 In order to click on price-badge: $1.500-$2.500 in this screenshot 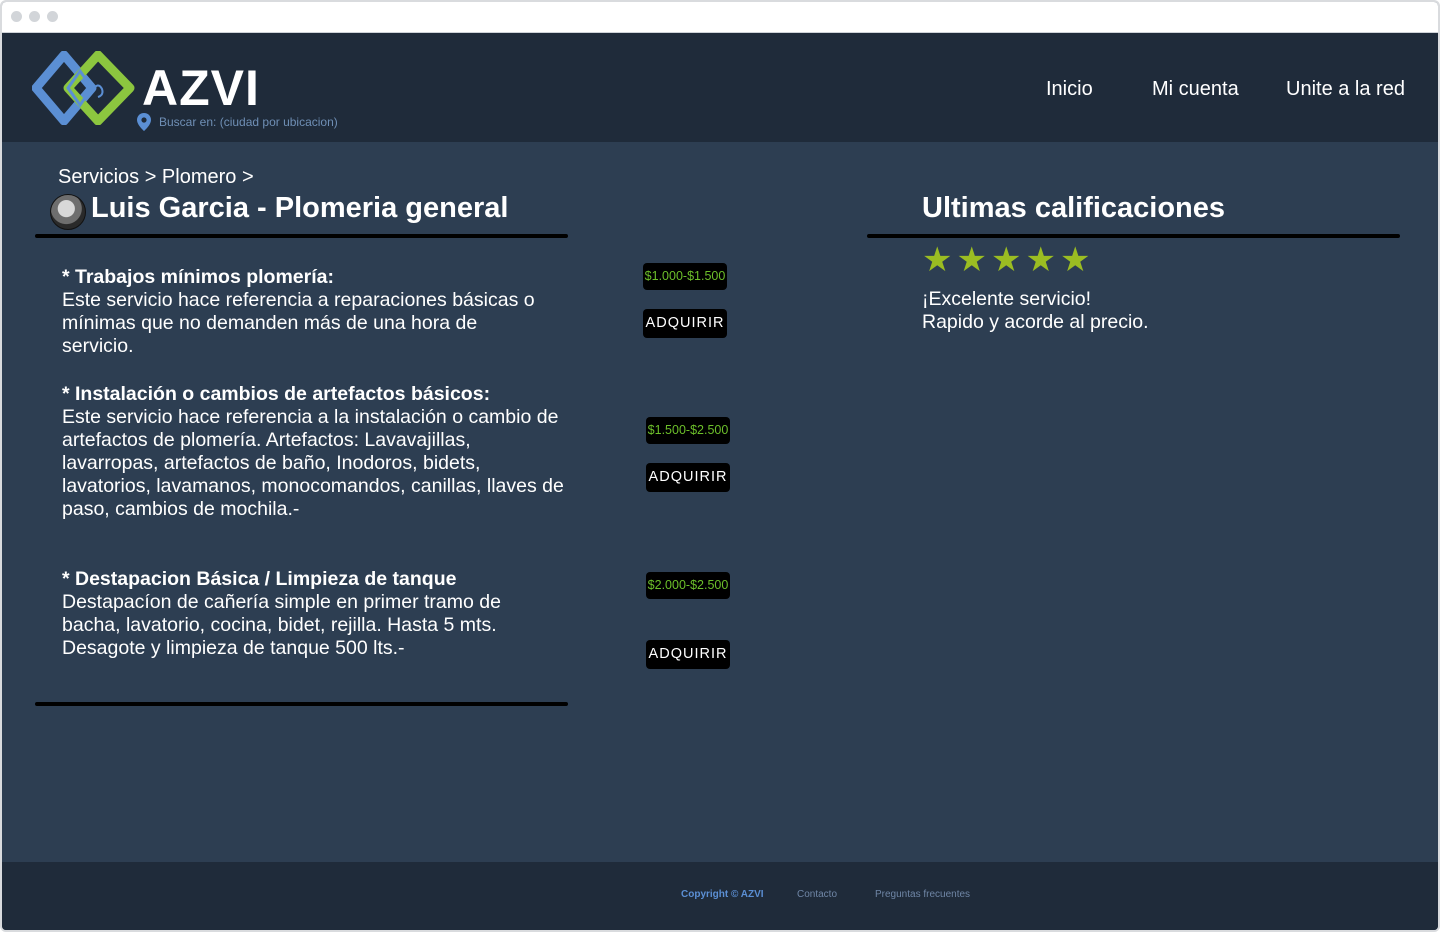, I will do `click(688, 430)`.